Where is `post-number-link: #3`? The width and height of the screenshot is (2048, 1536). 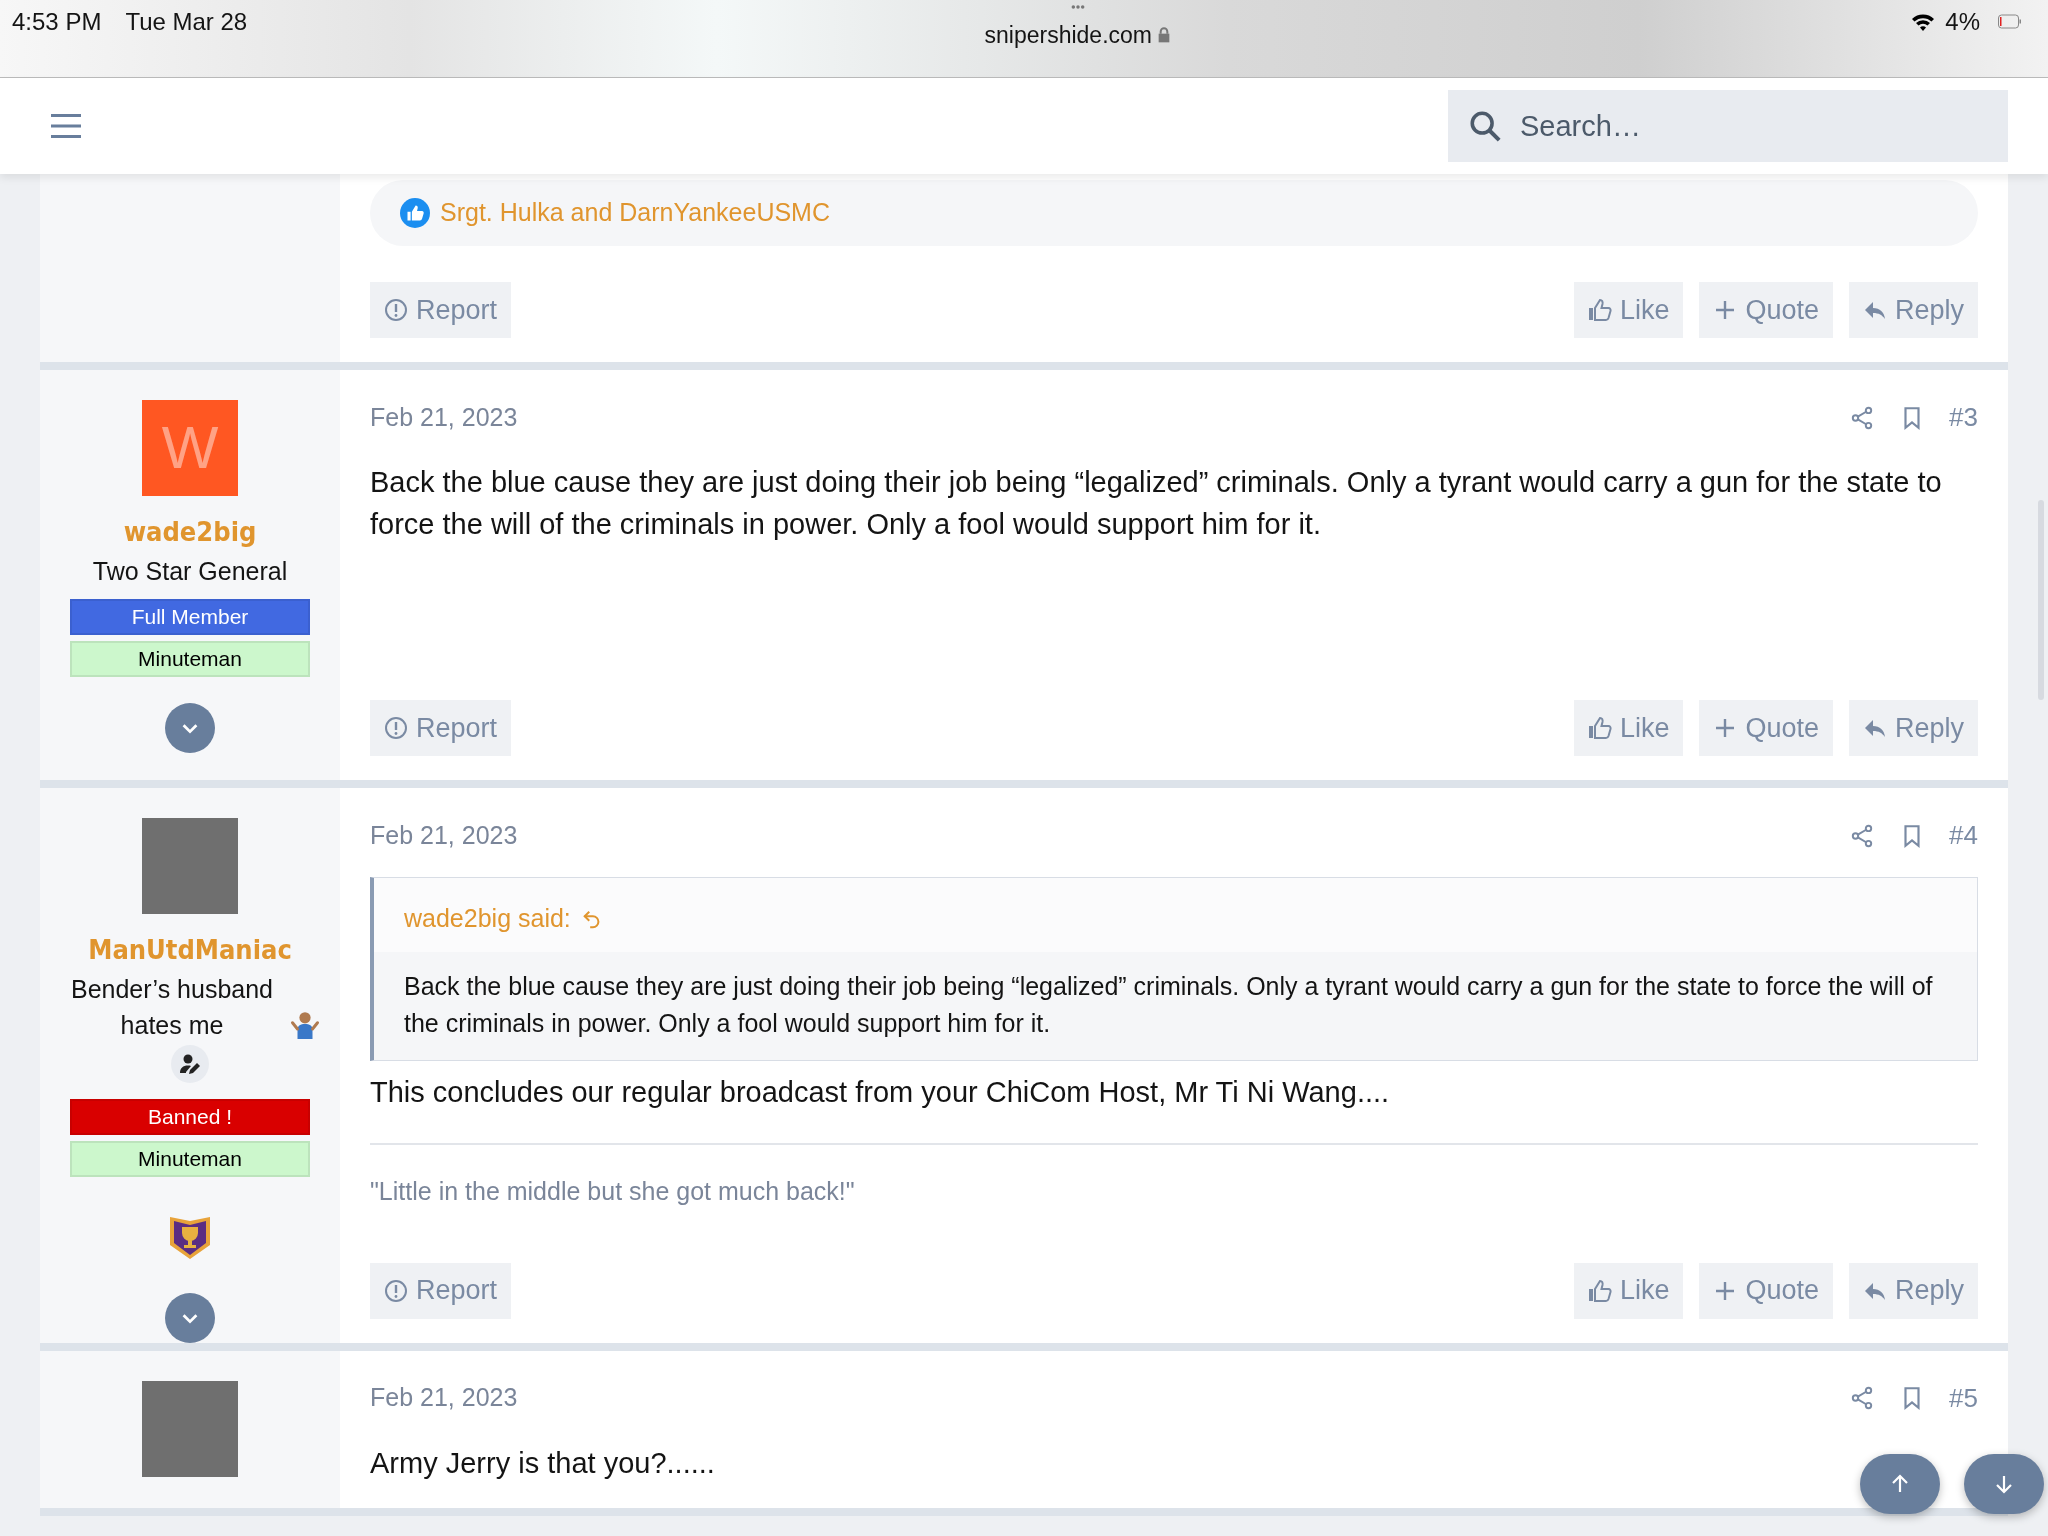 post-number-link: #3 is located at coordinates (1963, 417).